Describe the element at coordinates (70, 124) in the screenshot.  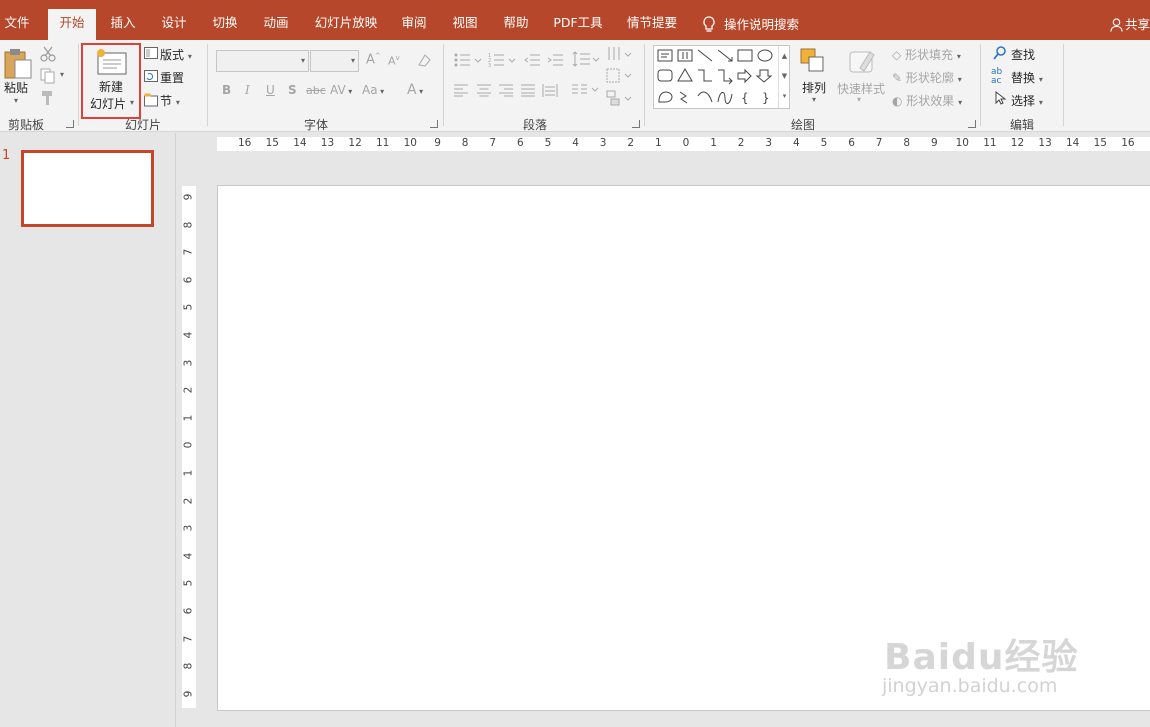
I see `clipboard-launcher-icon` at that location.